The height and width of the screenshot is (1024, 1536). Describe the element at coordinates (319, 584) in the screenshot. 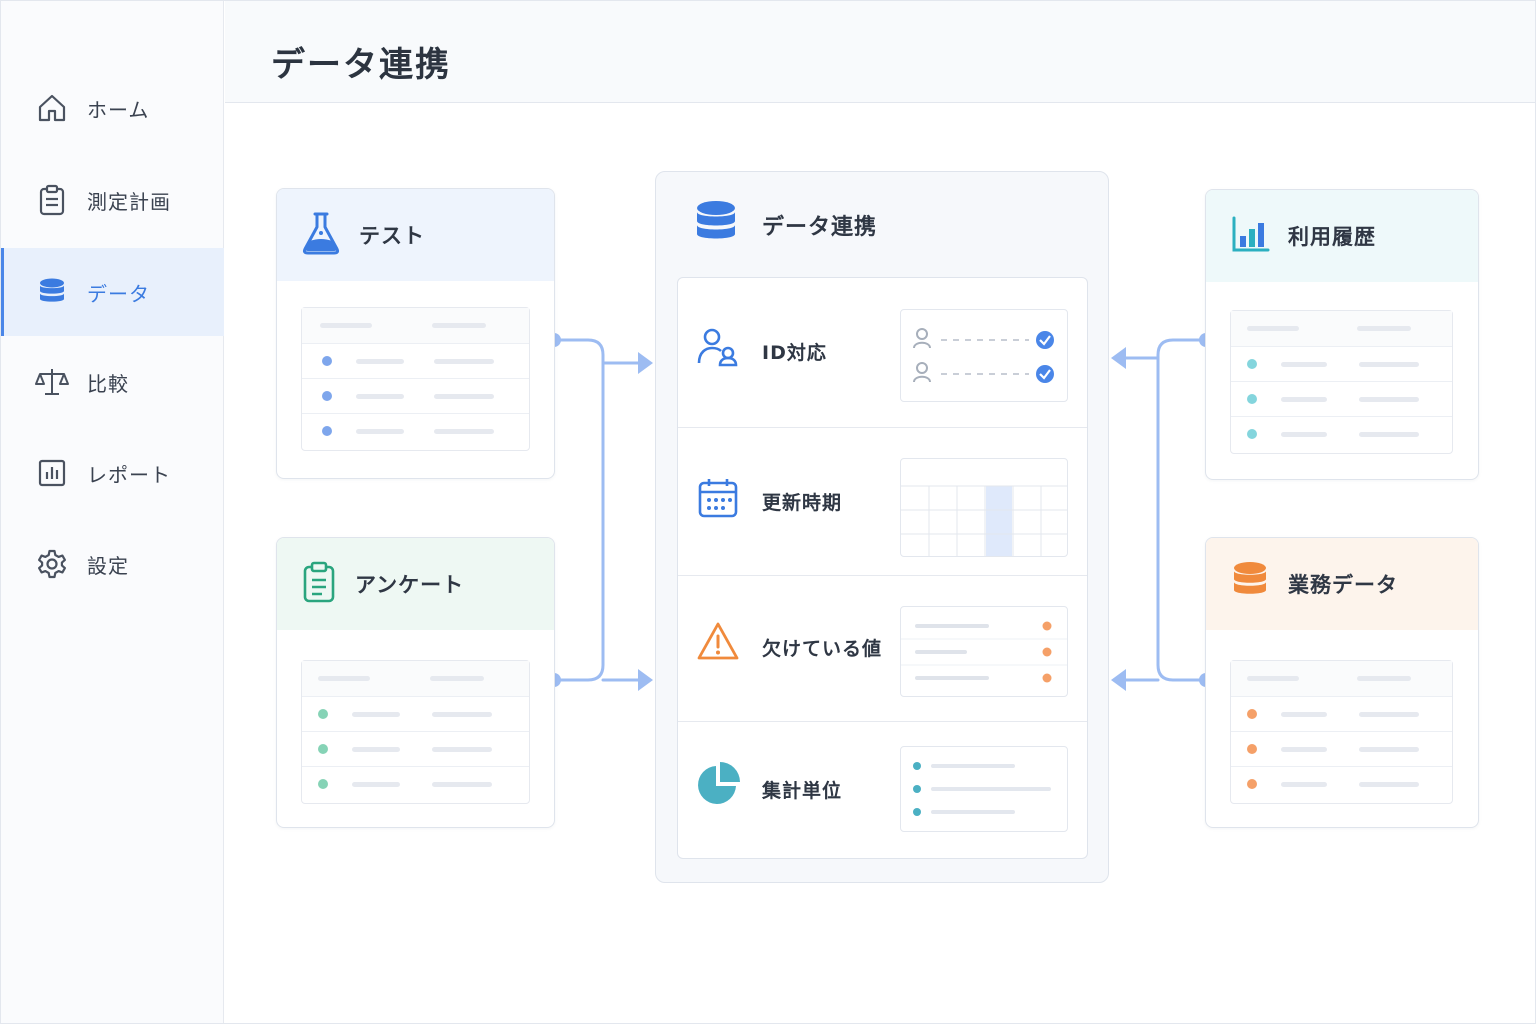

I see `clipboard-check-icon` at that location.